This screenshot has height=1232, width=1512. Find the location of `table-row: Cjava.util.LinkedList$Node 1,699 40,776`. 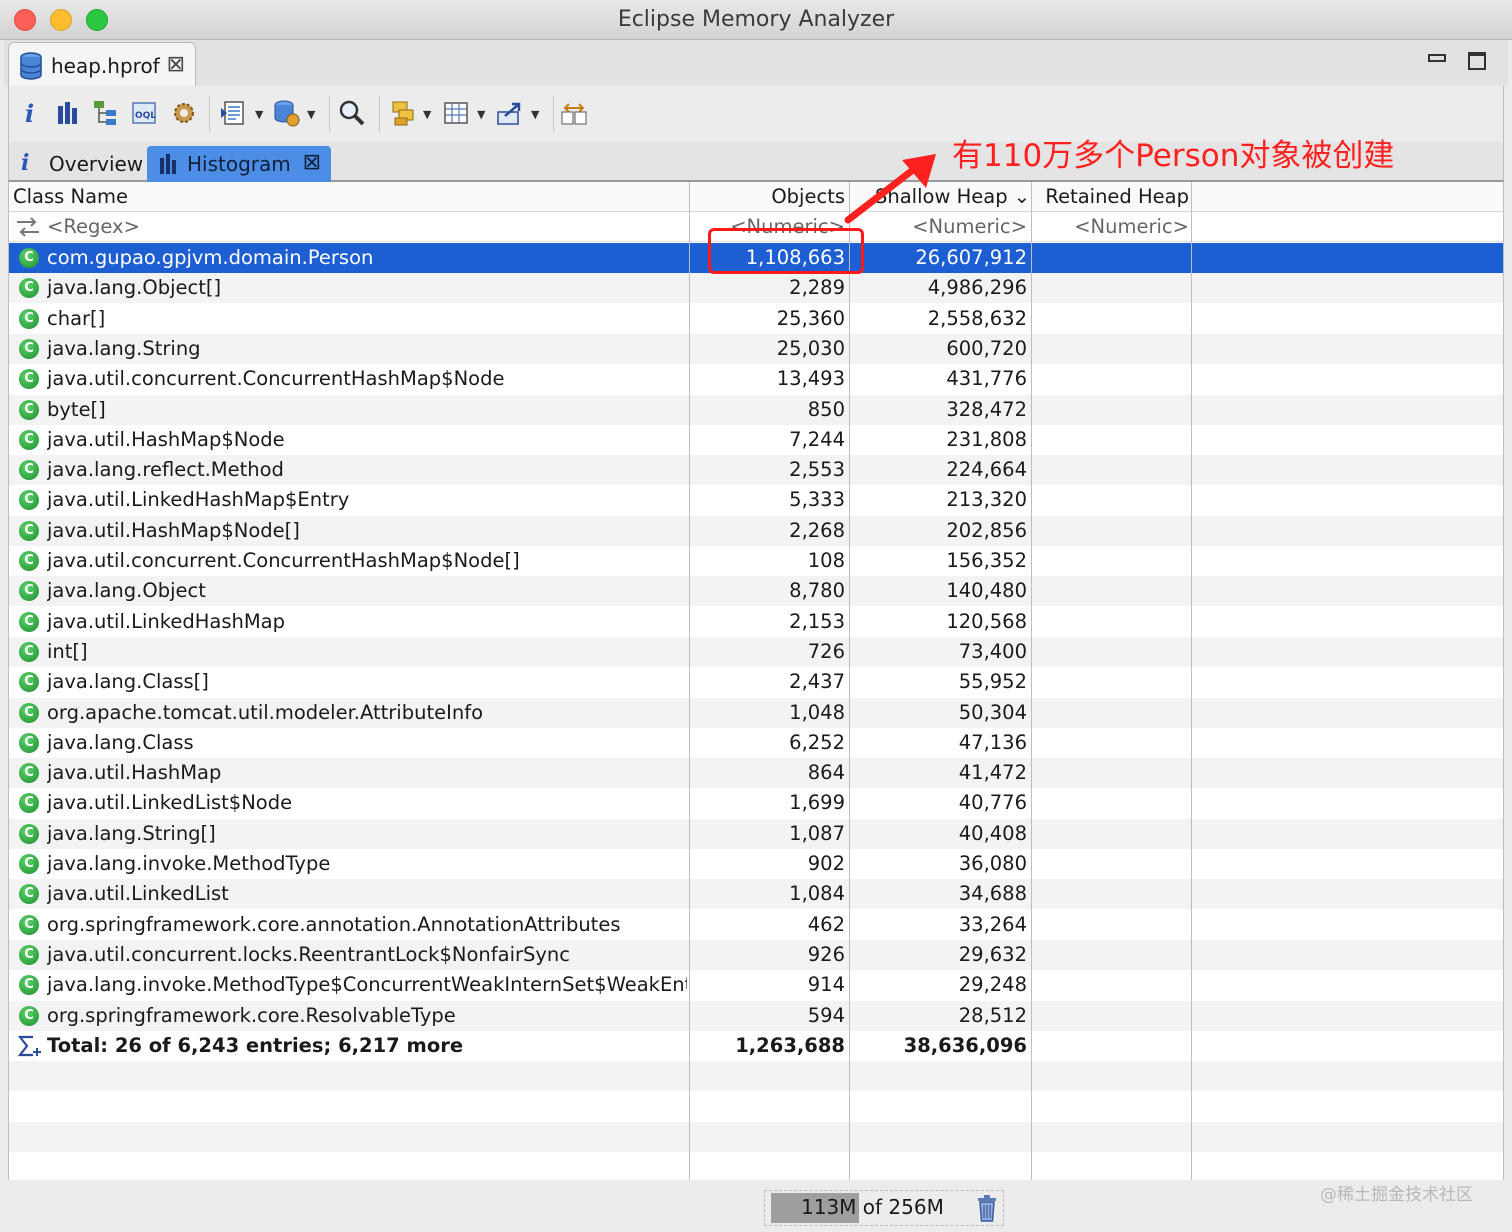

table-row: Cjava.util.LinkedList$Node 1,699 40,776 is located at coordinates (756, 803).